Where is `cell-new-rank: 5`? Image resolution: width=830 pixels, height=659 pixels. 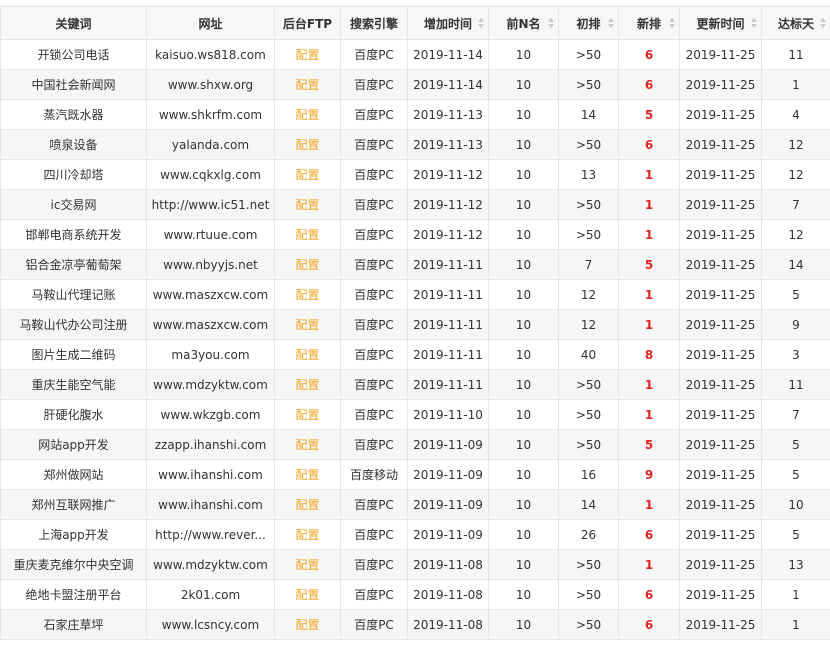
cell-new-rank: 5 is located at coordinates (649, 265).